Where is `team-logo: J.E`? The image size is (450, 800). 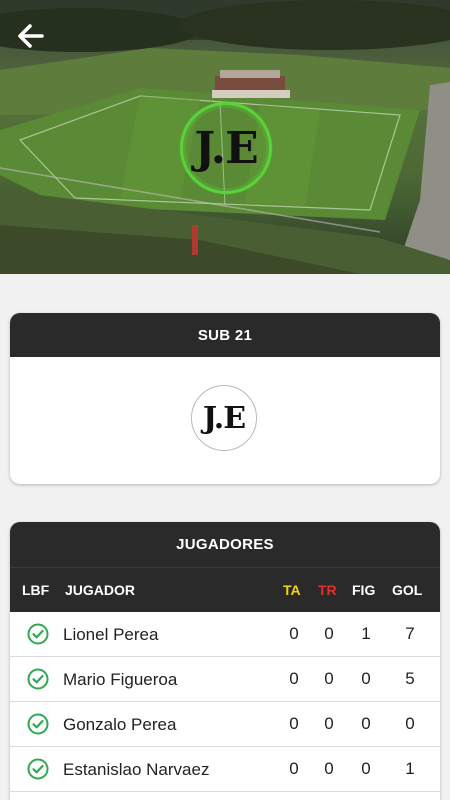 team-logo: J.E is located at coordinates (224, 418).